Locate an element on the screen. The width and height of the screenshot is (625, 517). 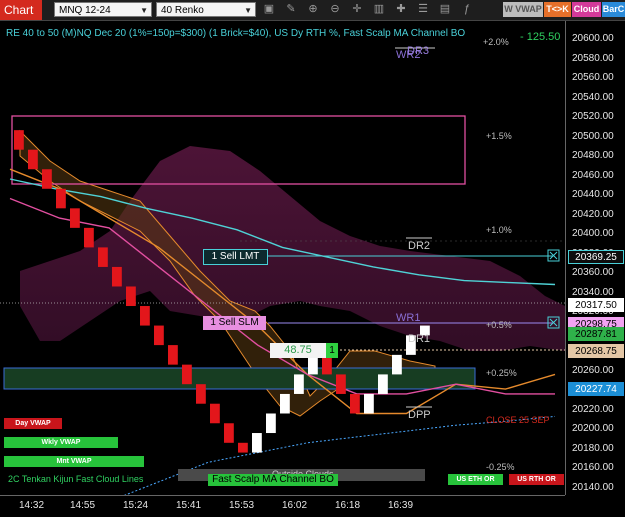
template-icon: ▤ is located at coordinates (445, 9).